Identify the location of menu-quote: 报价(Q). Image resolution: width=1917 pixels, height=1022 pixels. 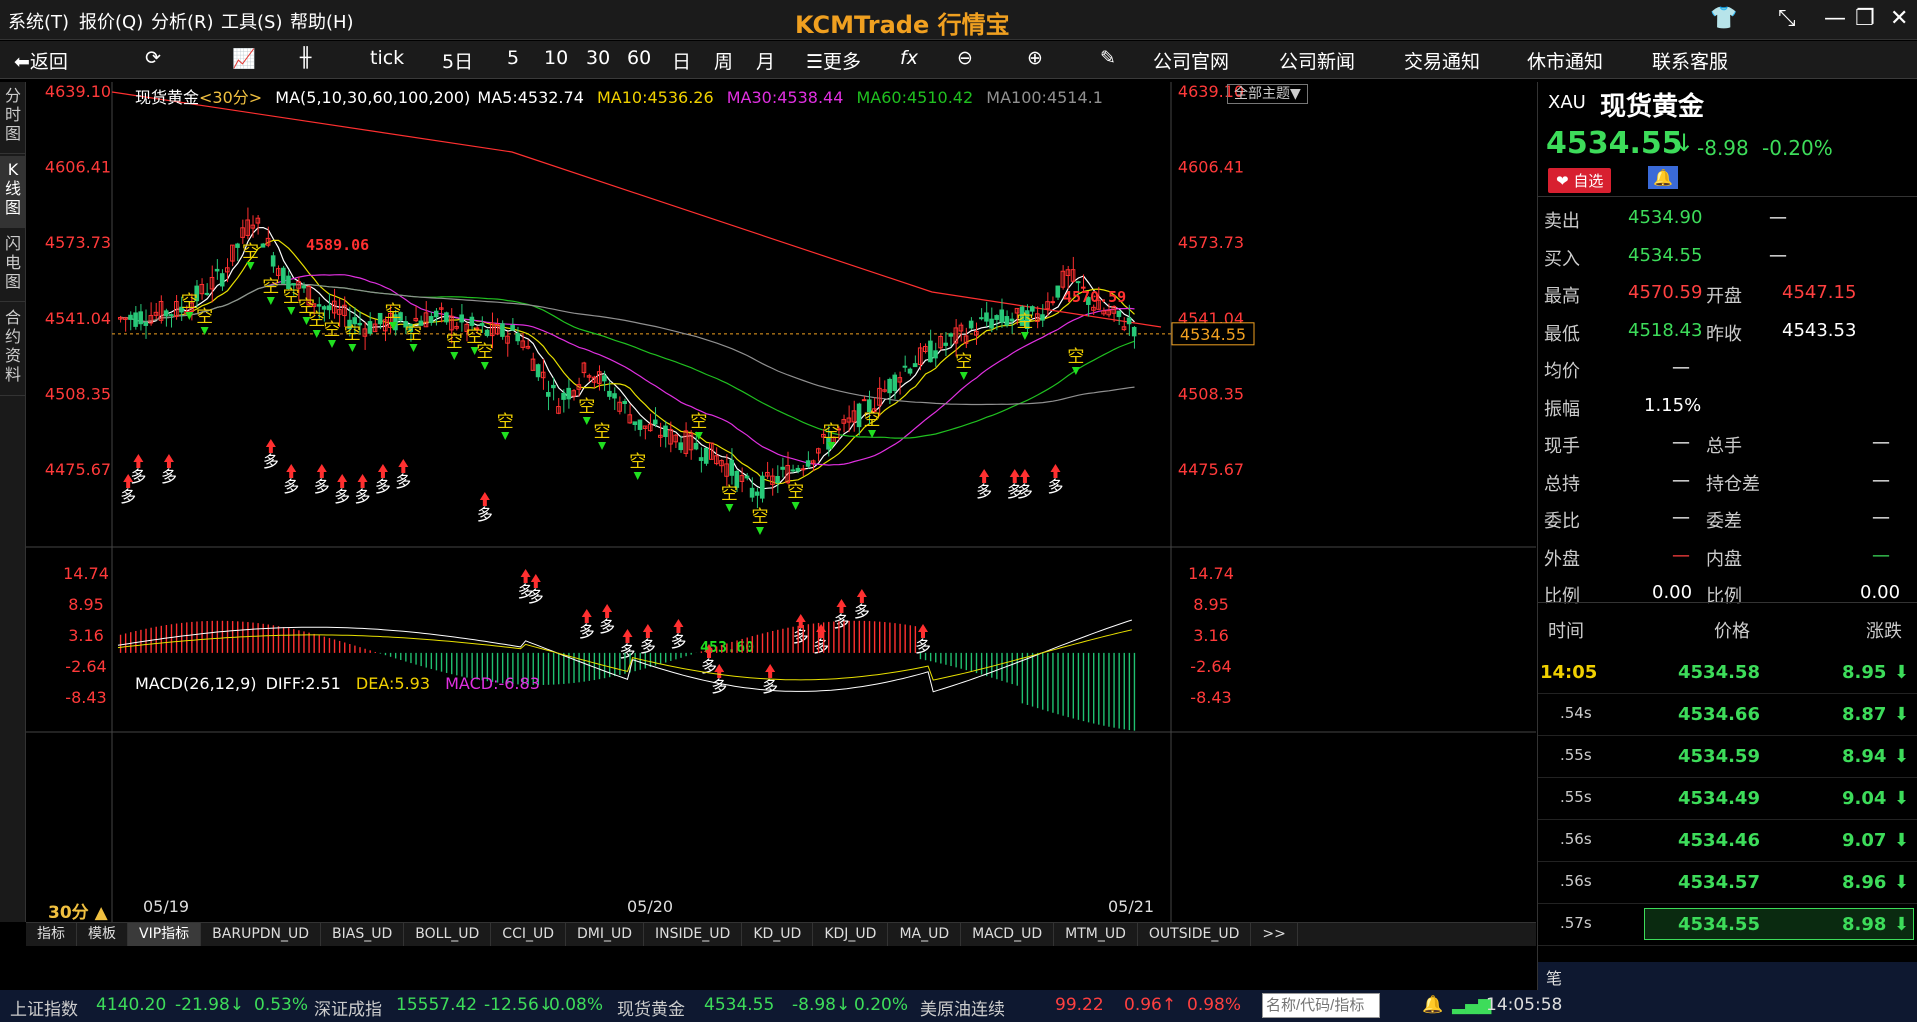
(111, 21).